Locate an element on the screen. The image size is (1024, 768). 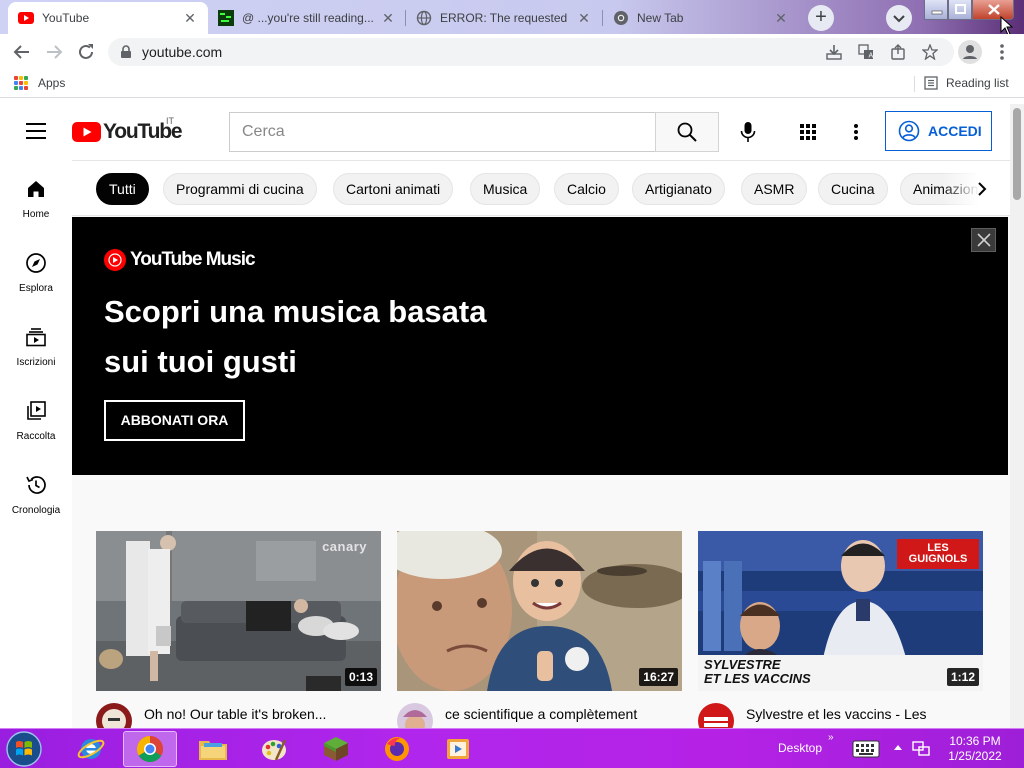
taskbar-internet-explorer is located at coordinates (91, 749).